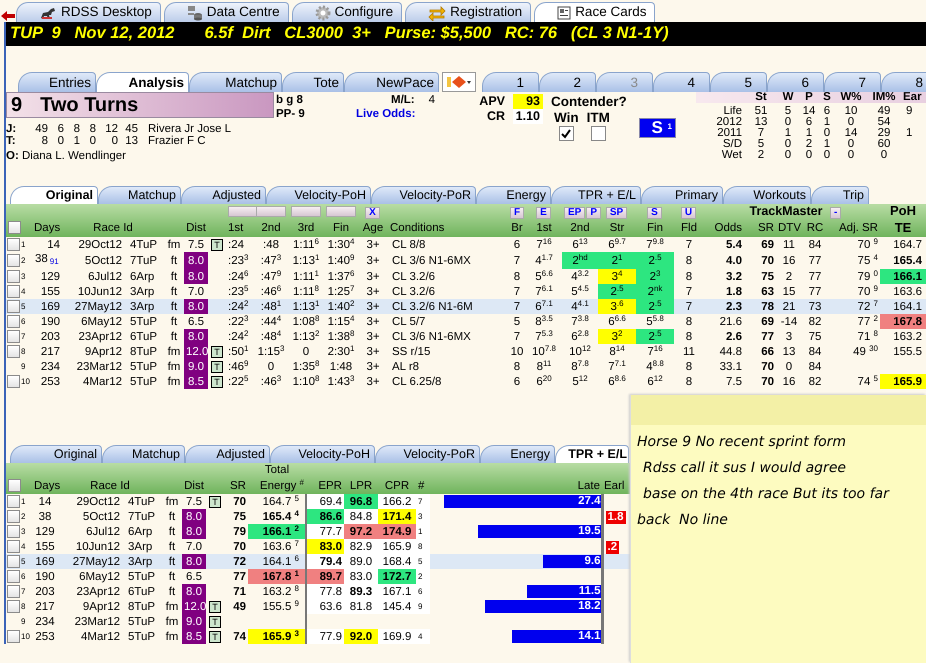 This screenshot has width=926, height=663. What do you see at coordinates (840, 195) in the screenshot?
I see `tab: Trip` at bounding box center [840, 195].